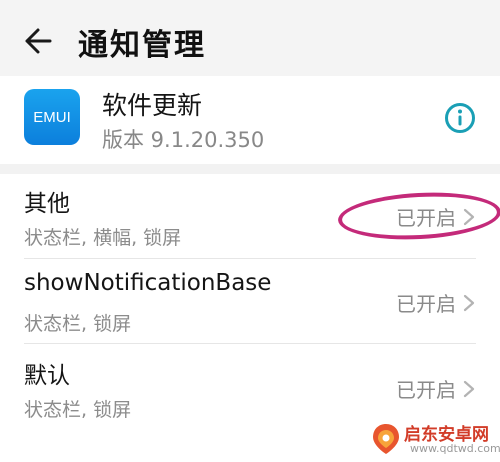  I want to click on page-title: 通知管理, so click(142, 45).